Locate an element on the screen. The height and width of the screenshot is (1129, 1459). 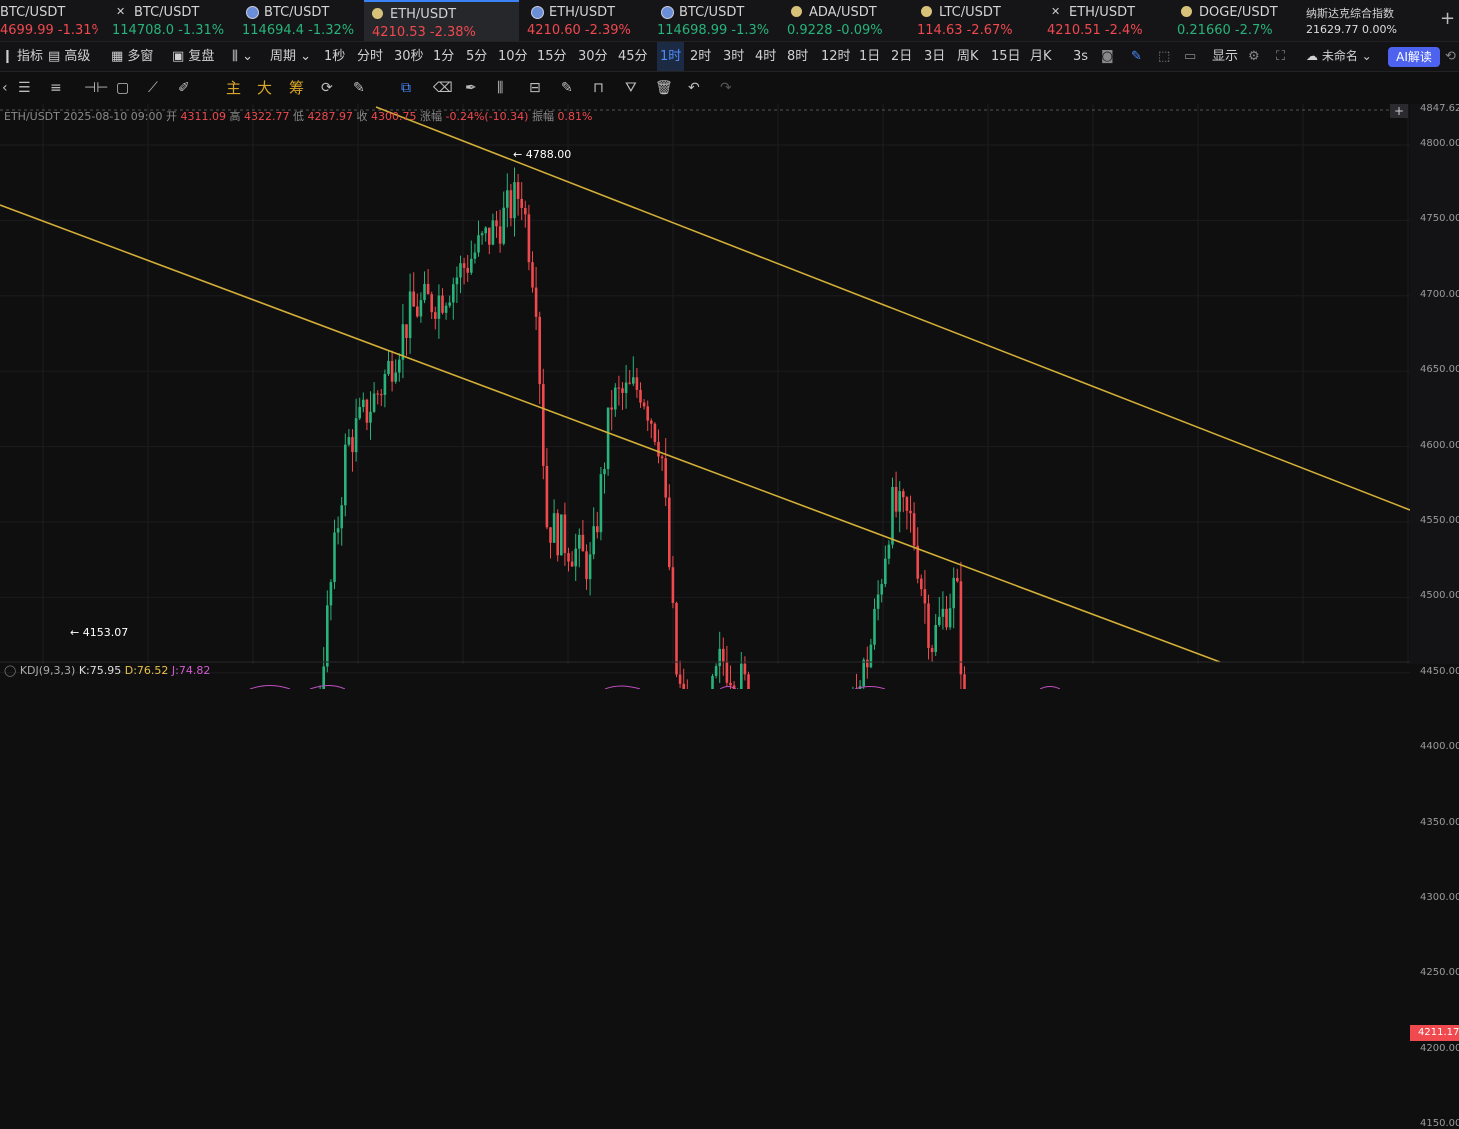
period-8: 45分 is located at coordinates (633, 56).